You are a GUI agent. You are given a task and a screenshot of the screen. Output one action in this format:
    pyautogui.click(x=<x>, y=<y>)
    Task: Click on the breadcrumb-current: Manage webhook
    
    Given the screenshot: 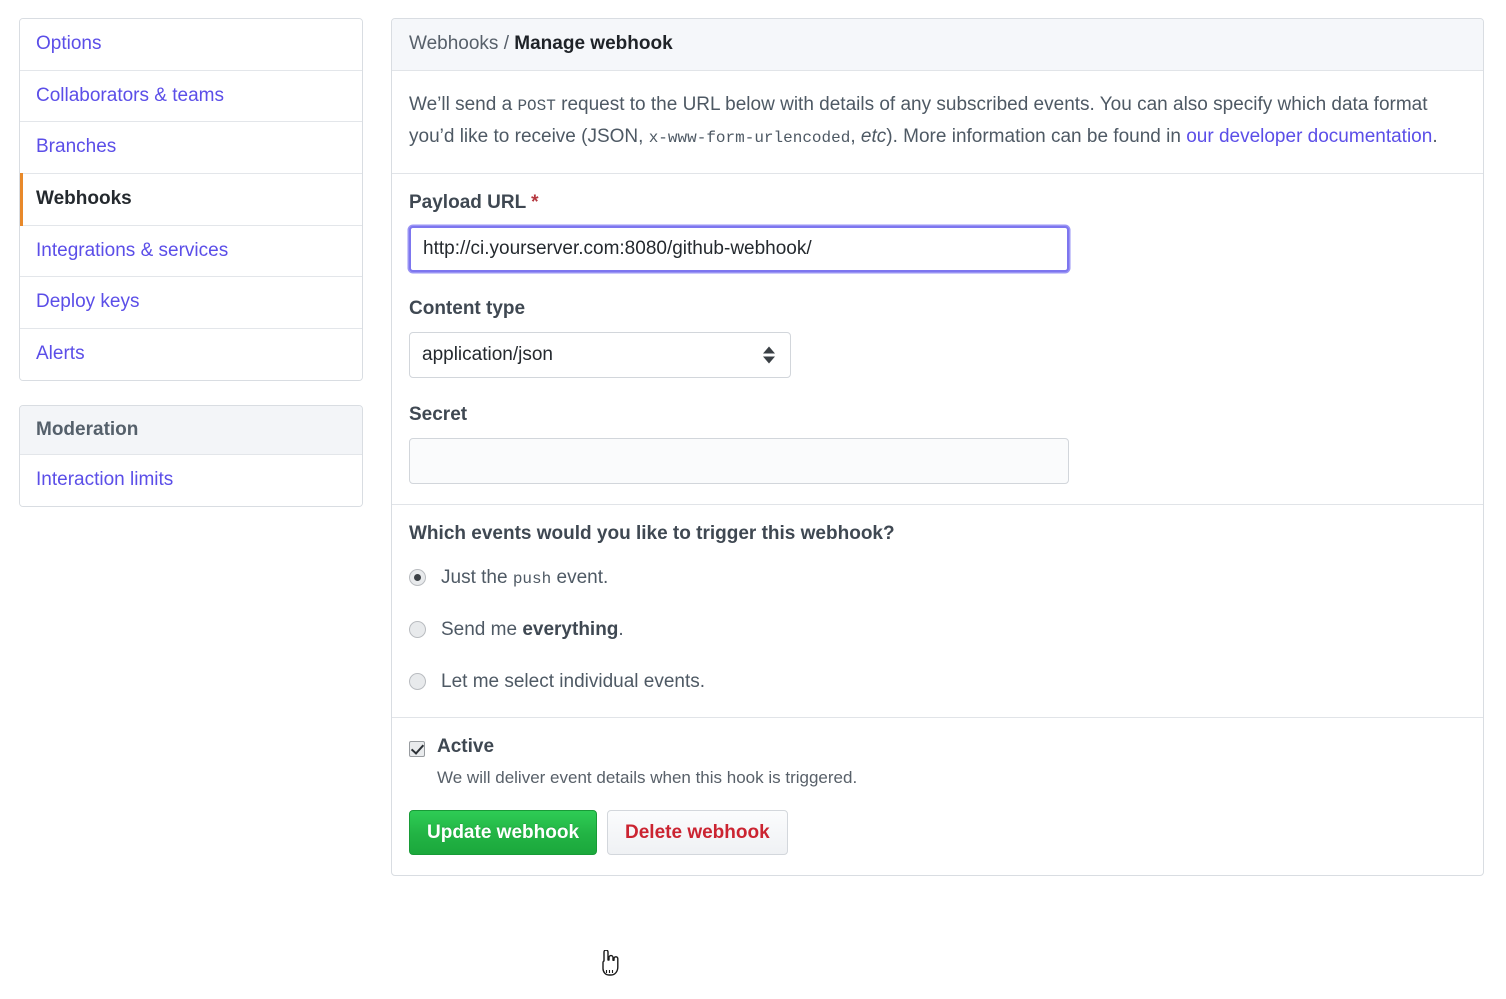 What is the action you would take?
    pyautogui.click(x=593, y=43)
    